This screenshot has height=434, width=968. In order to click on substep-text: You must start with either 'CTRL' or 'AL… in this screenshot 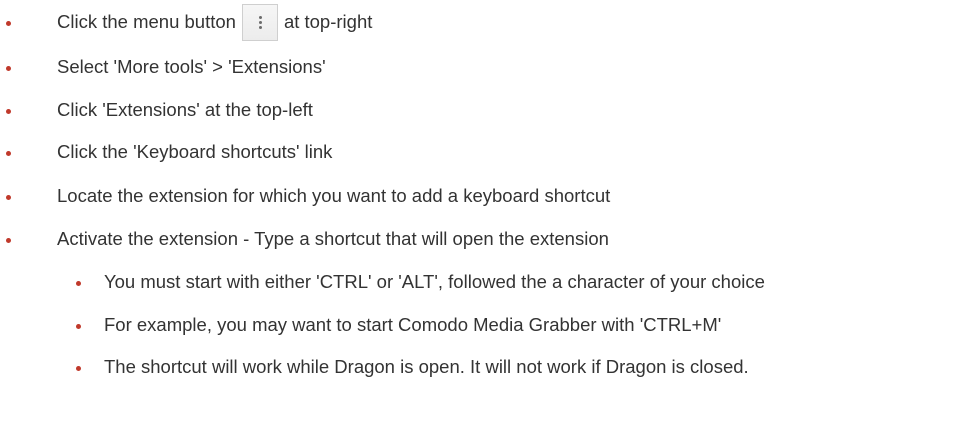, I will do `click(434, 281)`.